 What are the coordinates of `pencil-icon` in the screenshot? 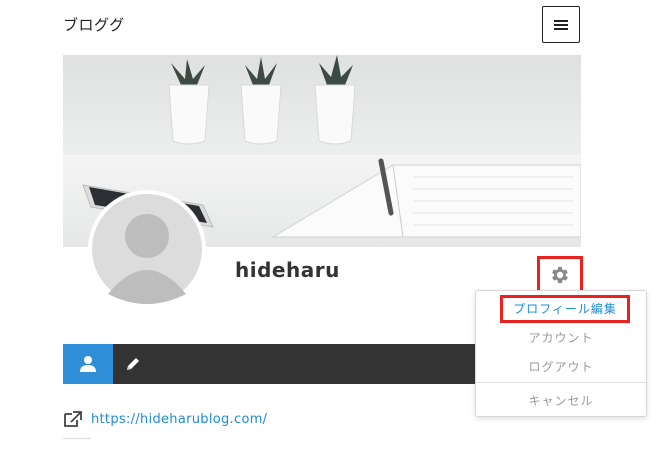 It's located at (133, 364).